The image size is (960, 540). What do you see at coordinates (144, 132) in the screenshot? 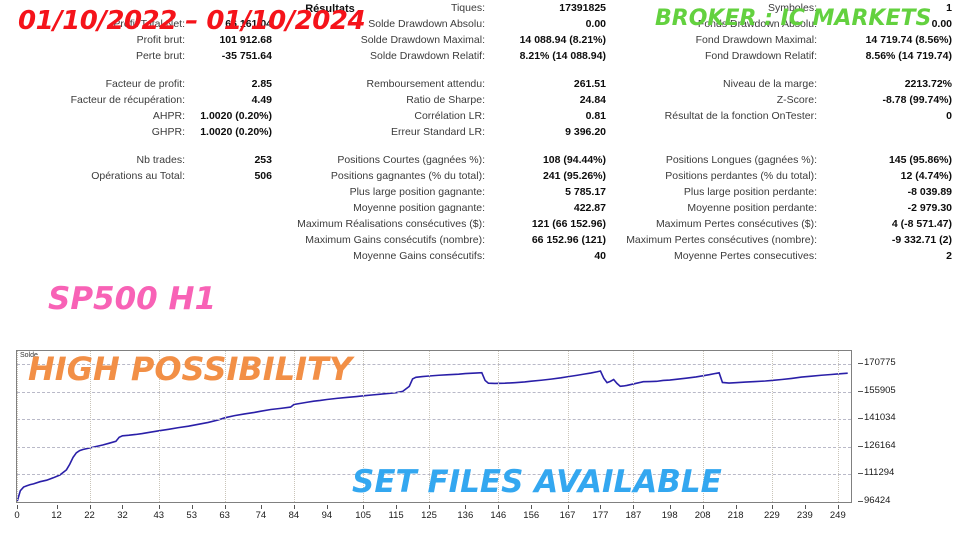
I see `stats-cell: GHPR: 1.0020 (0.20%)` at bounding box center [144, 132].